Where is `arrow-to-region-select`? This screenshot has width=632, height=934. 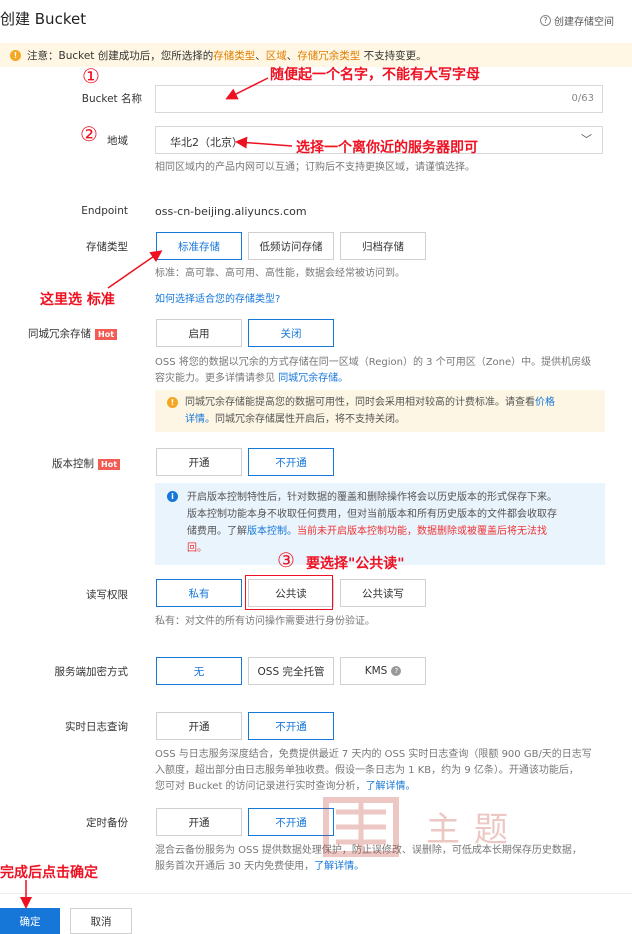
arrow-to-region-select is located at coordinates (264, 142).